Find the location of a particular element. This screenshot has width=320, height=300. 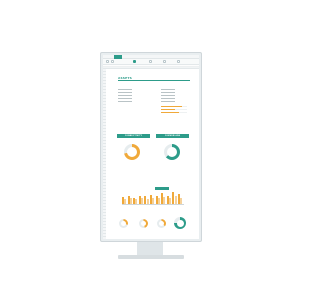

number-format-icon is located at coordinates (164, 61).